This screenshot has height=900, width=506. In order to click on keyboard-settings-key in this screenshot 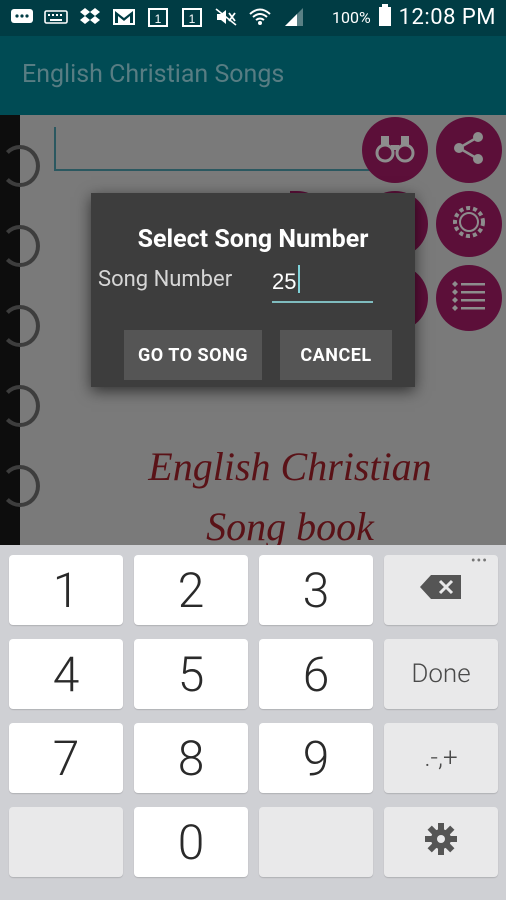, I will do `click(441, 842)`.